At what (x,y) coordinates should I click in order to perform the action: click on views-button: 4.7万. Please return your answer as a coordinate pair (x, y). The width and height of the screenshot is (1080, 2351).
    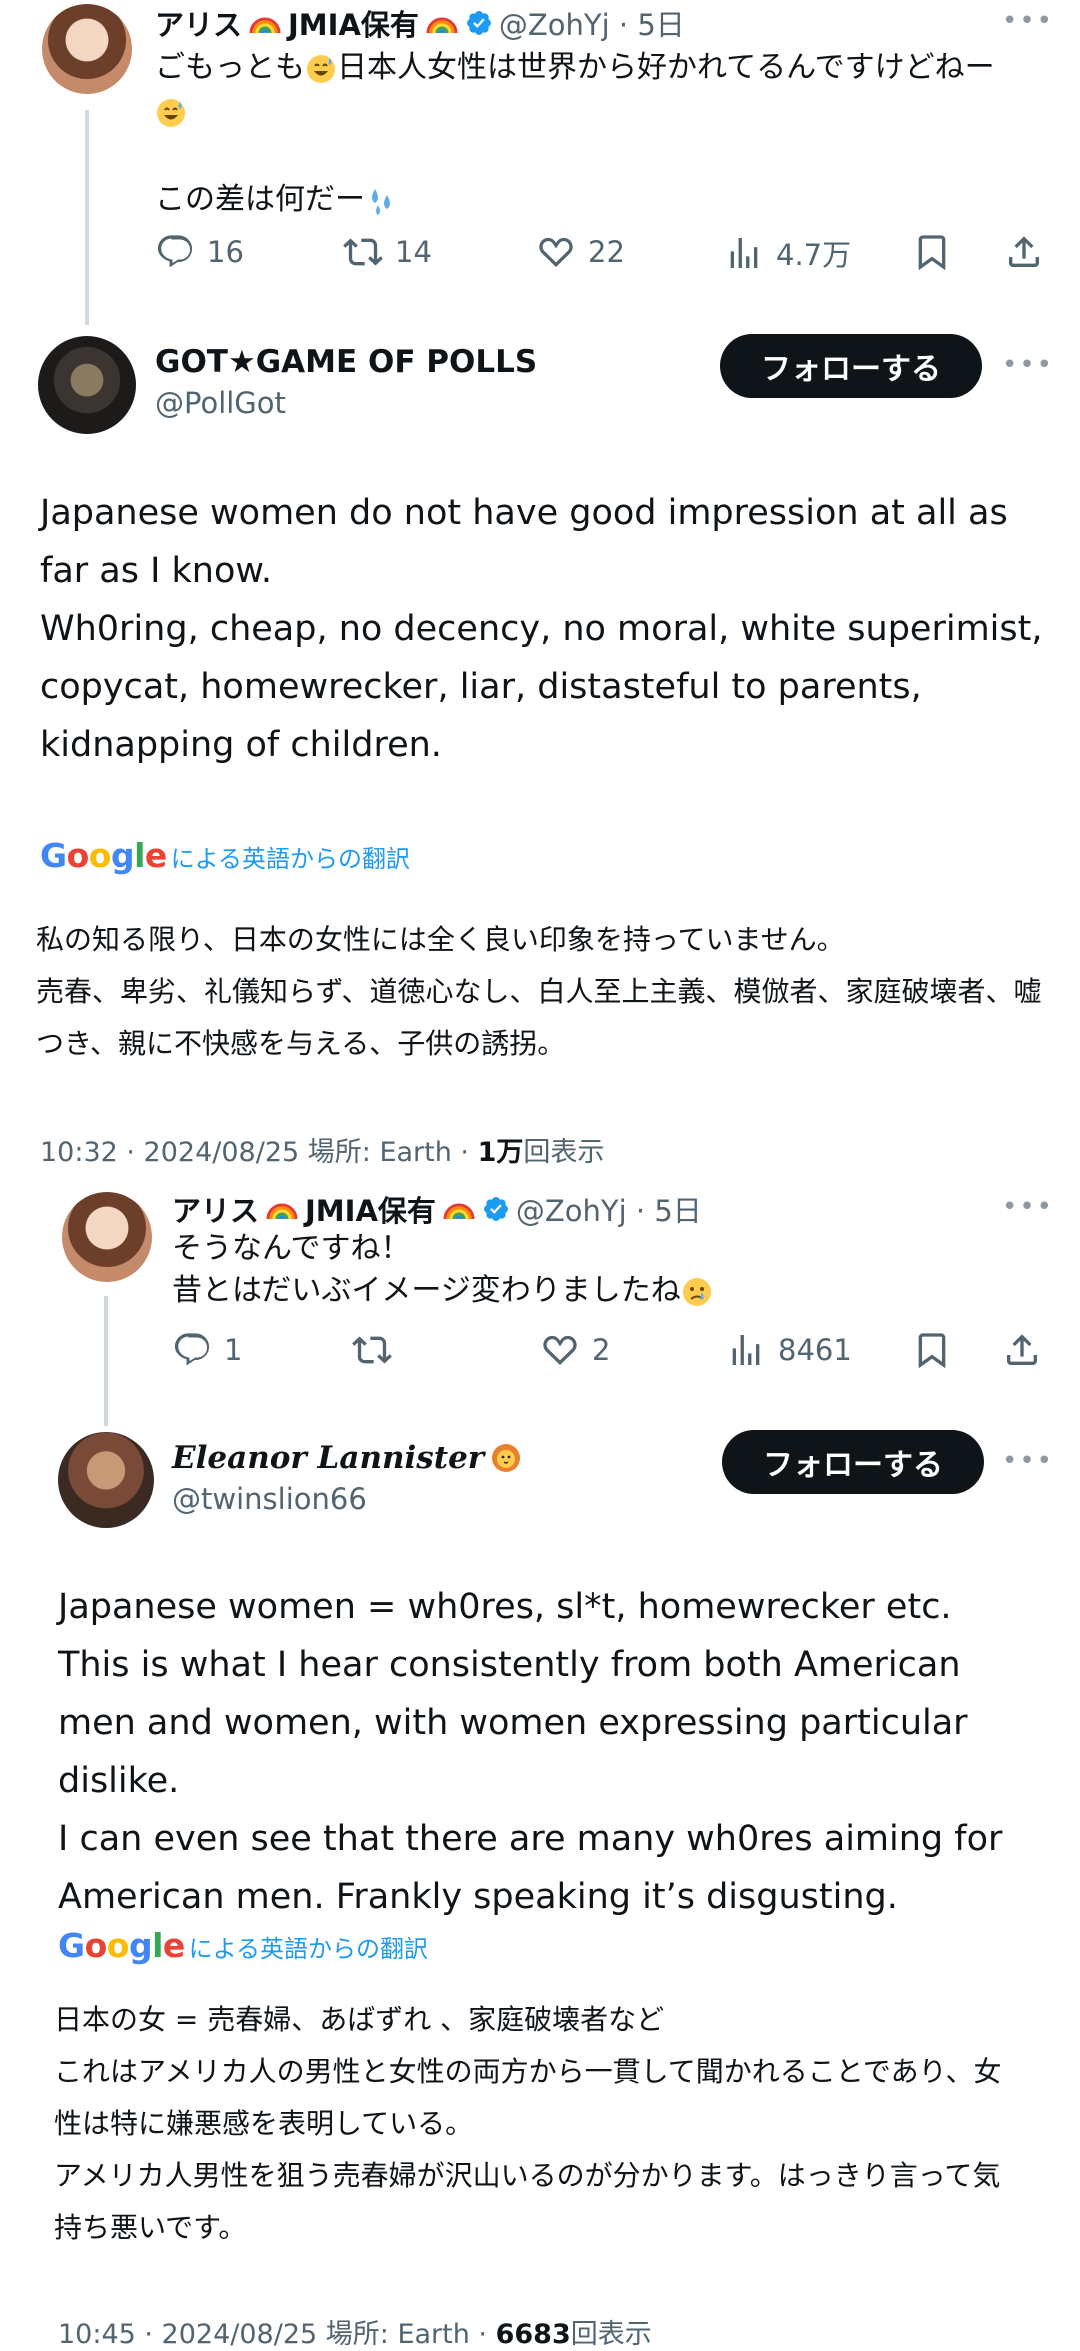
    Looking at the image, I should click on (787, 253).